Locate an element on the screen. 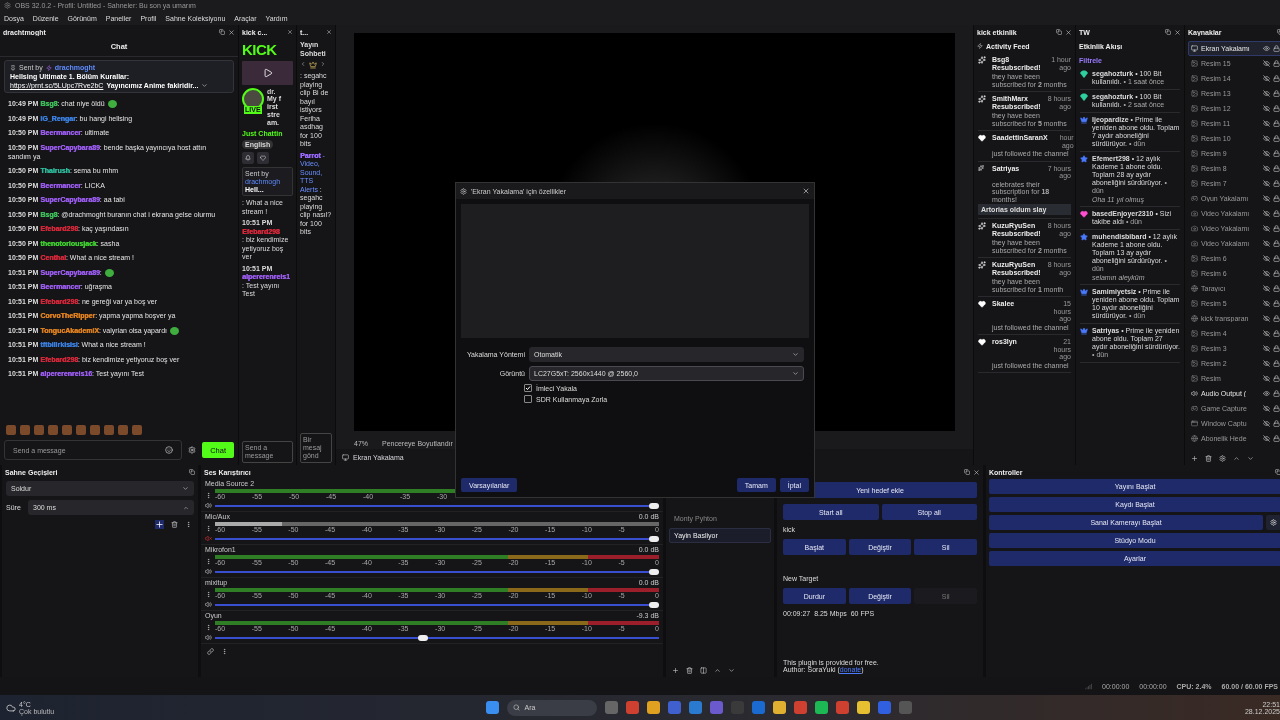 The image size is (1280, 720). heart-button is located at coordinates (263, 158).